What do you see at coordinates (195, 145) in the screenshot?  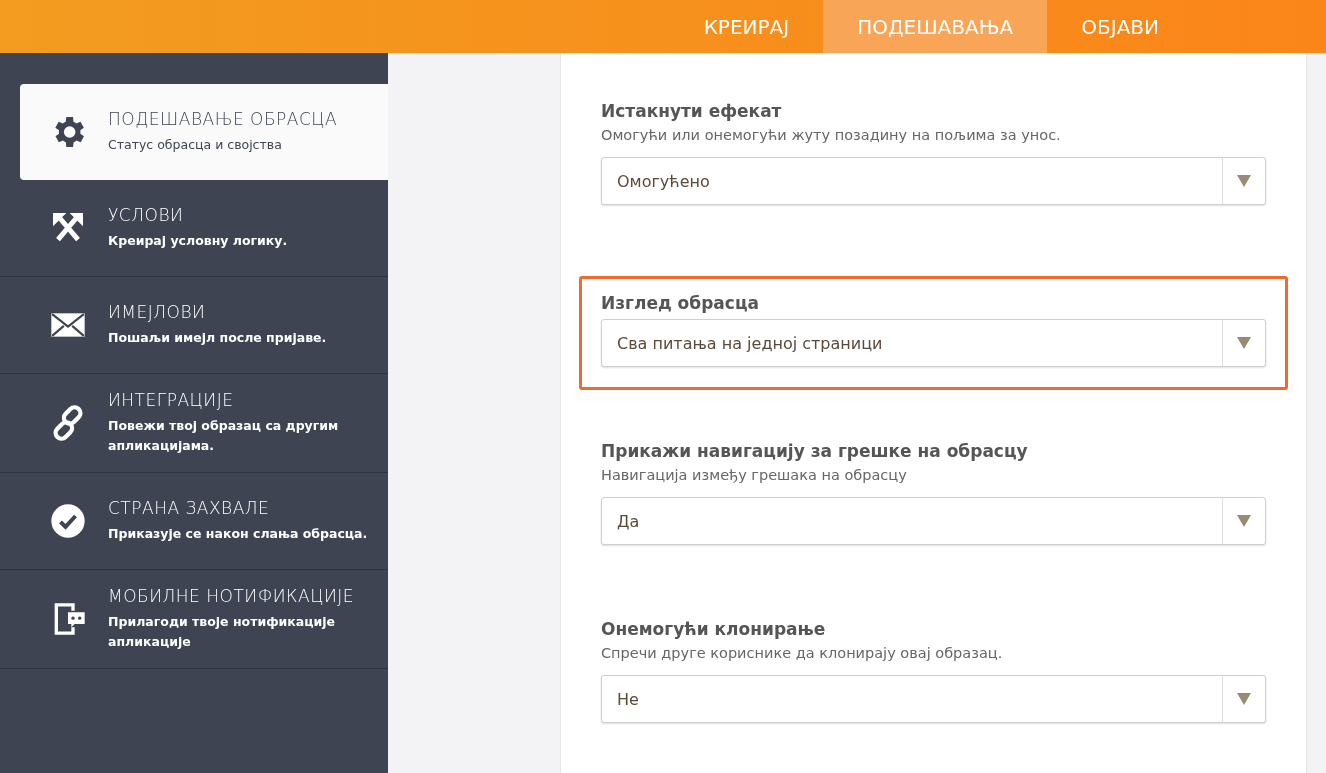 I see `sidebar-item-subtitle: Статус обрасца и својства` at bounding box center [195, 145].